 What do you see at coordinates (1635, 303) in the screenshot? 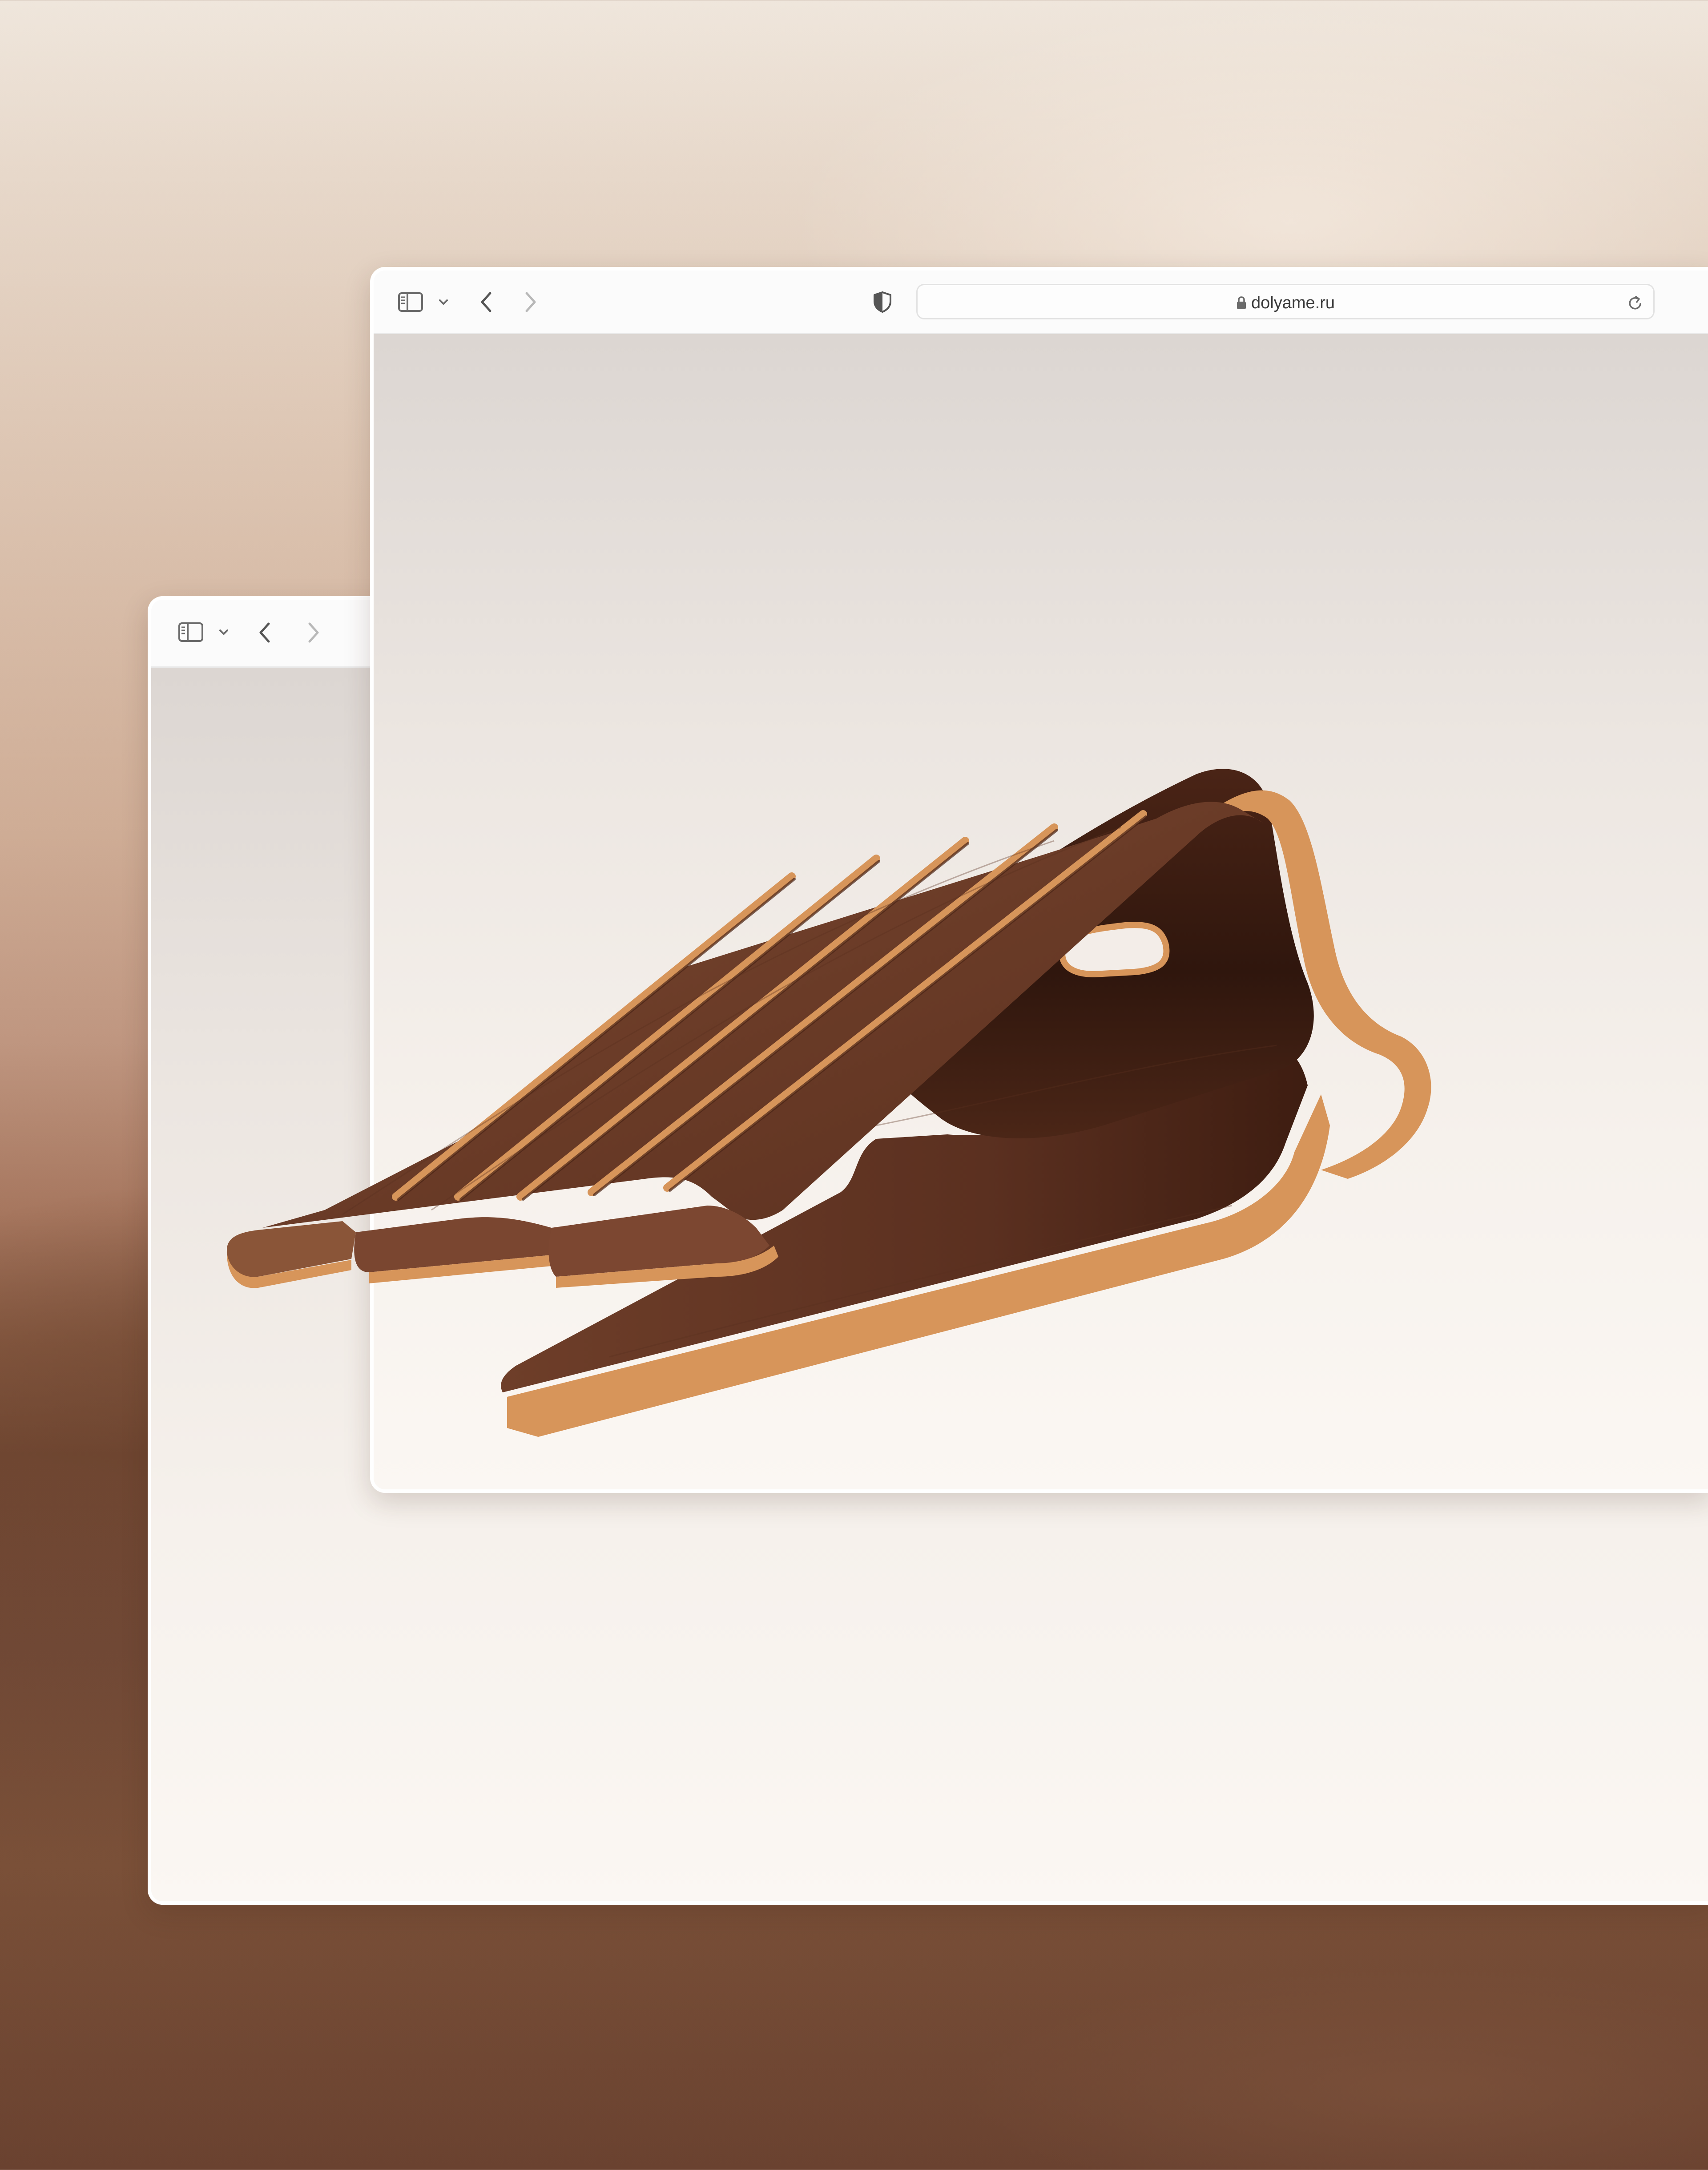
I see `reload-icon` at bounding box center [1635, 303].